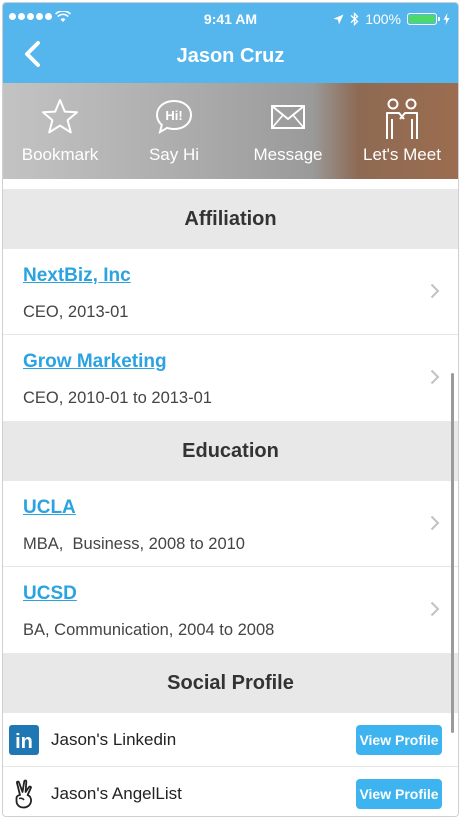  I want to click on star-icon, so click(60, 116).